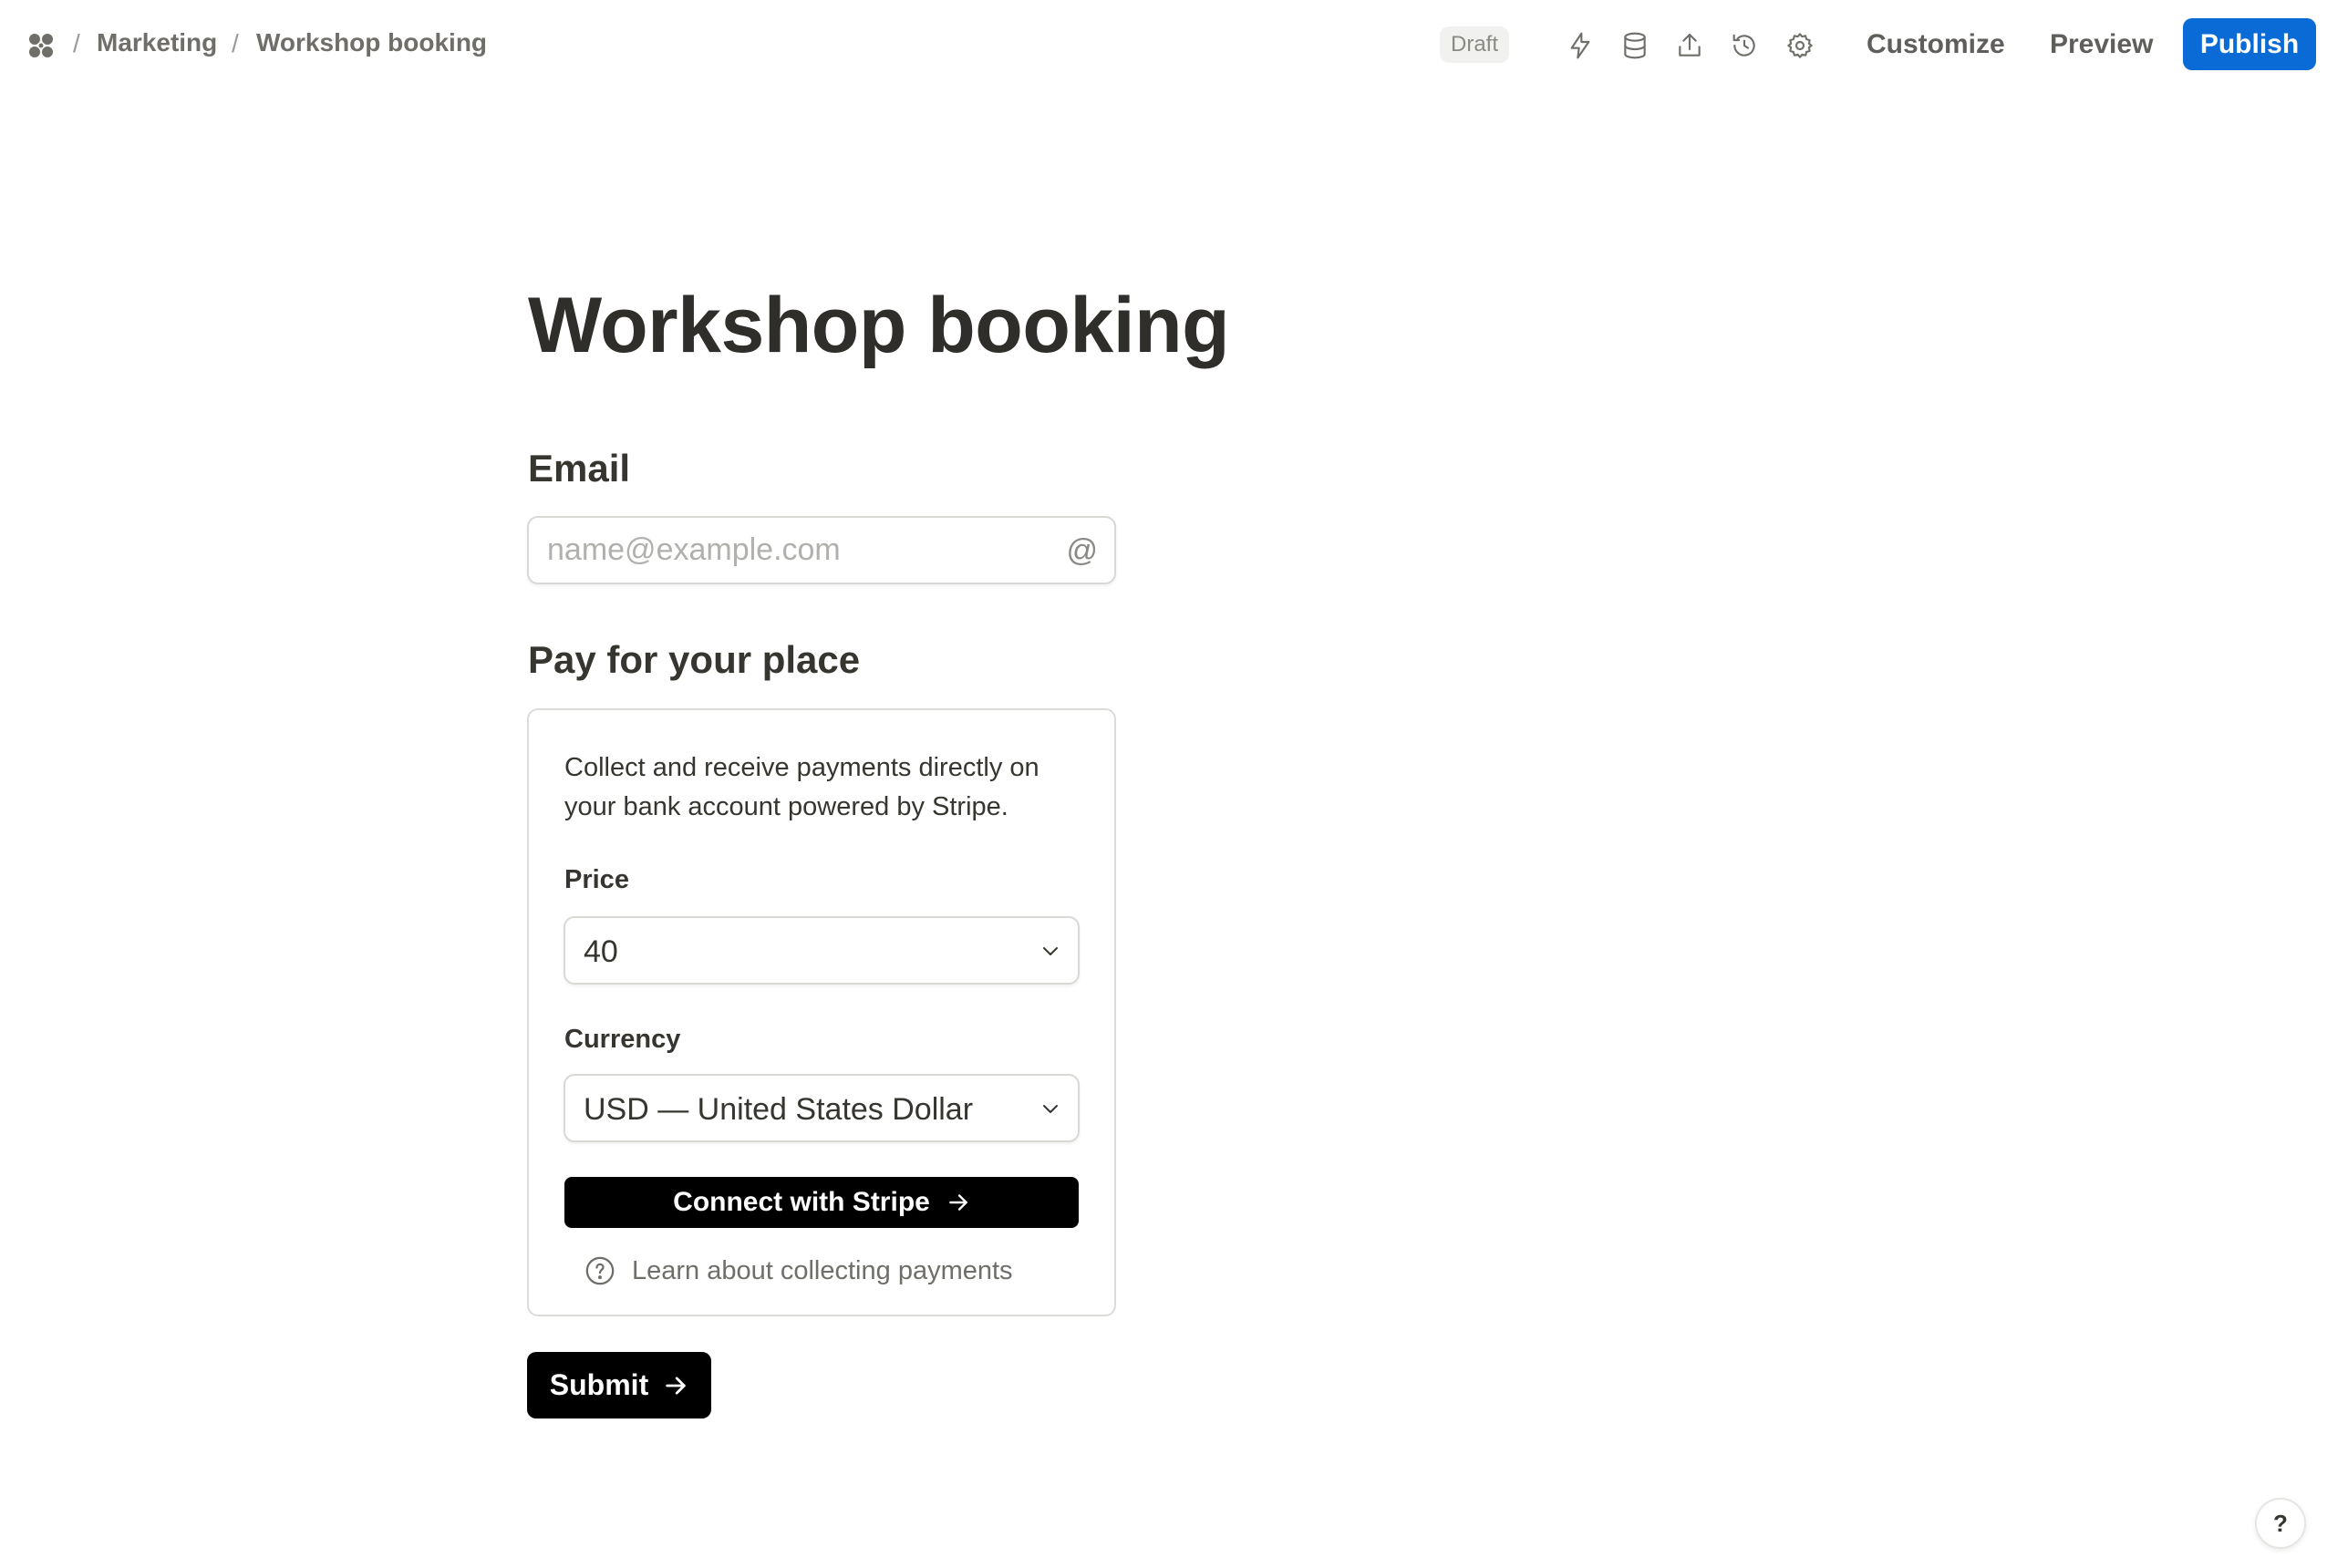 The image size is (2327, 1568). What do you see at coordinates (157, 42) in the screenshot?
I see `breadcrumb-item-marketing: Marketing` at bounding box center [157, 42].